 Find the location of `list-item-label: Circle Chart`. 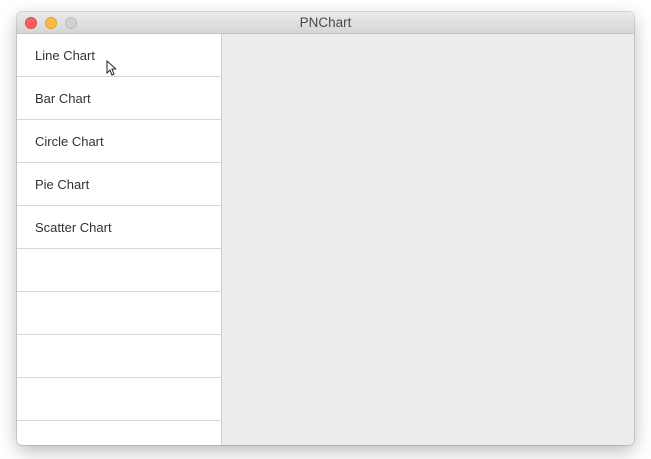

list-item-label: Circle Chart is located at coordinates (69, 141).